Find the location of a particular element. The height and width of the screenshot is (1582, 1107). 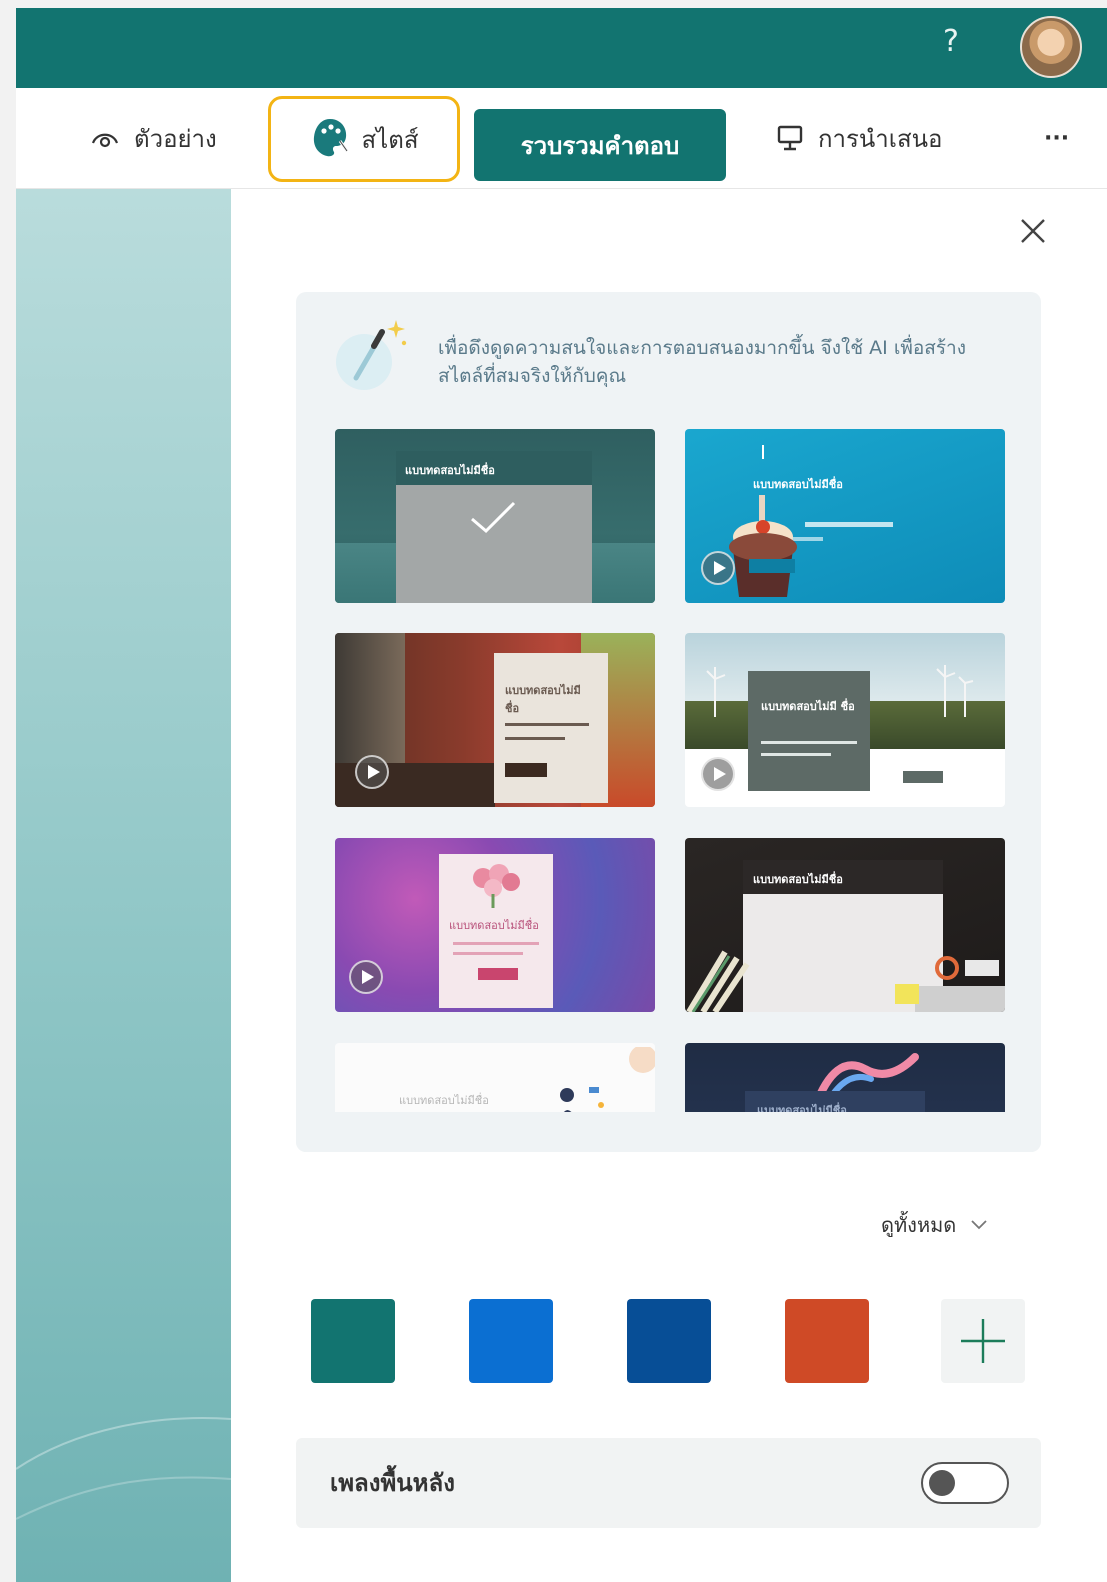

present-label: การนำเสนอ is located at coordinates (880, 138).